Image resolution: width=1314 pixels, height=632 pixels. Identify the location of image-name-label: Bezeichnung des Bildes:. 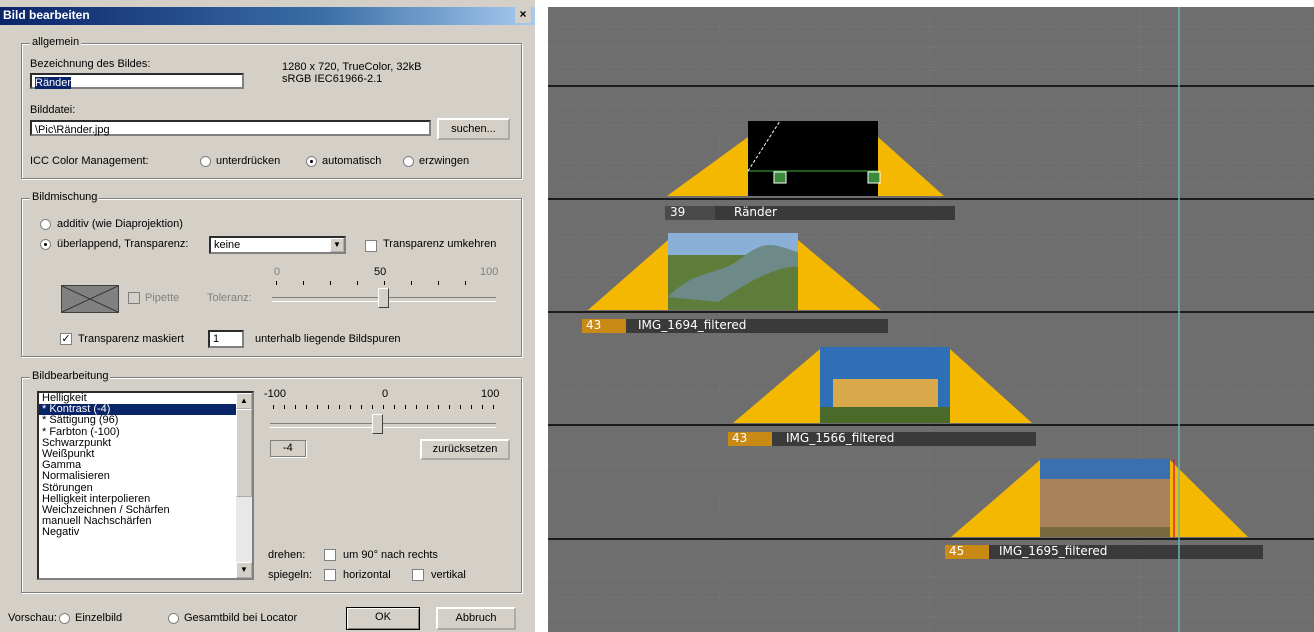
(90, 64).